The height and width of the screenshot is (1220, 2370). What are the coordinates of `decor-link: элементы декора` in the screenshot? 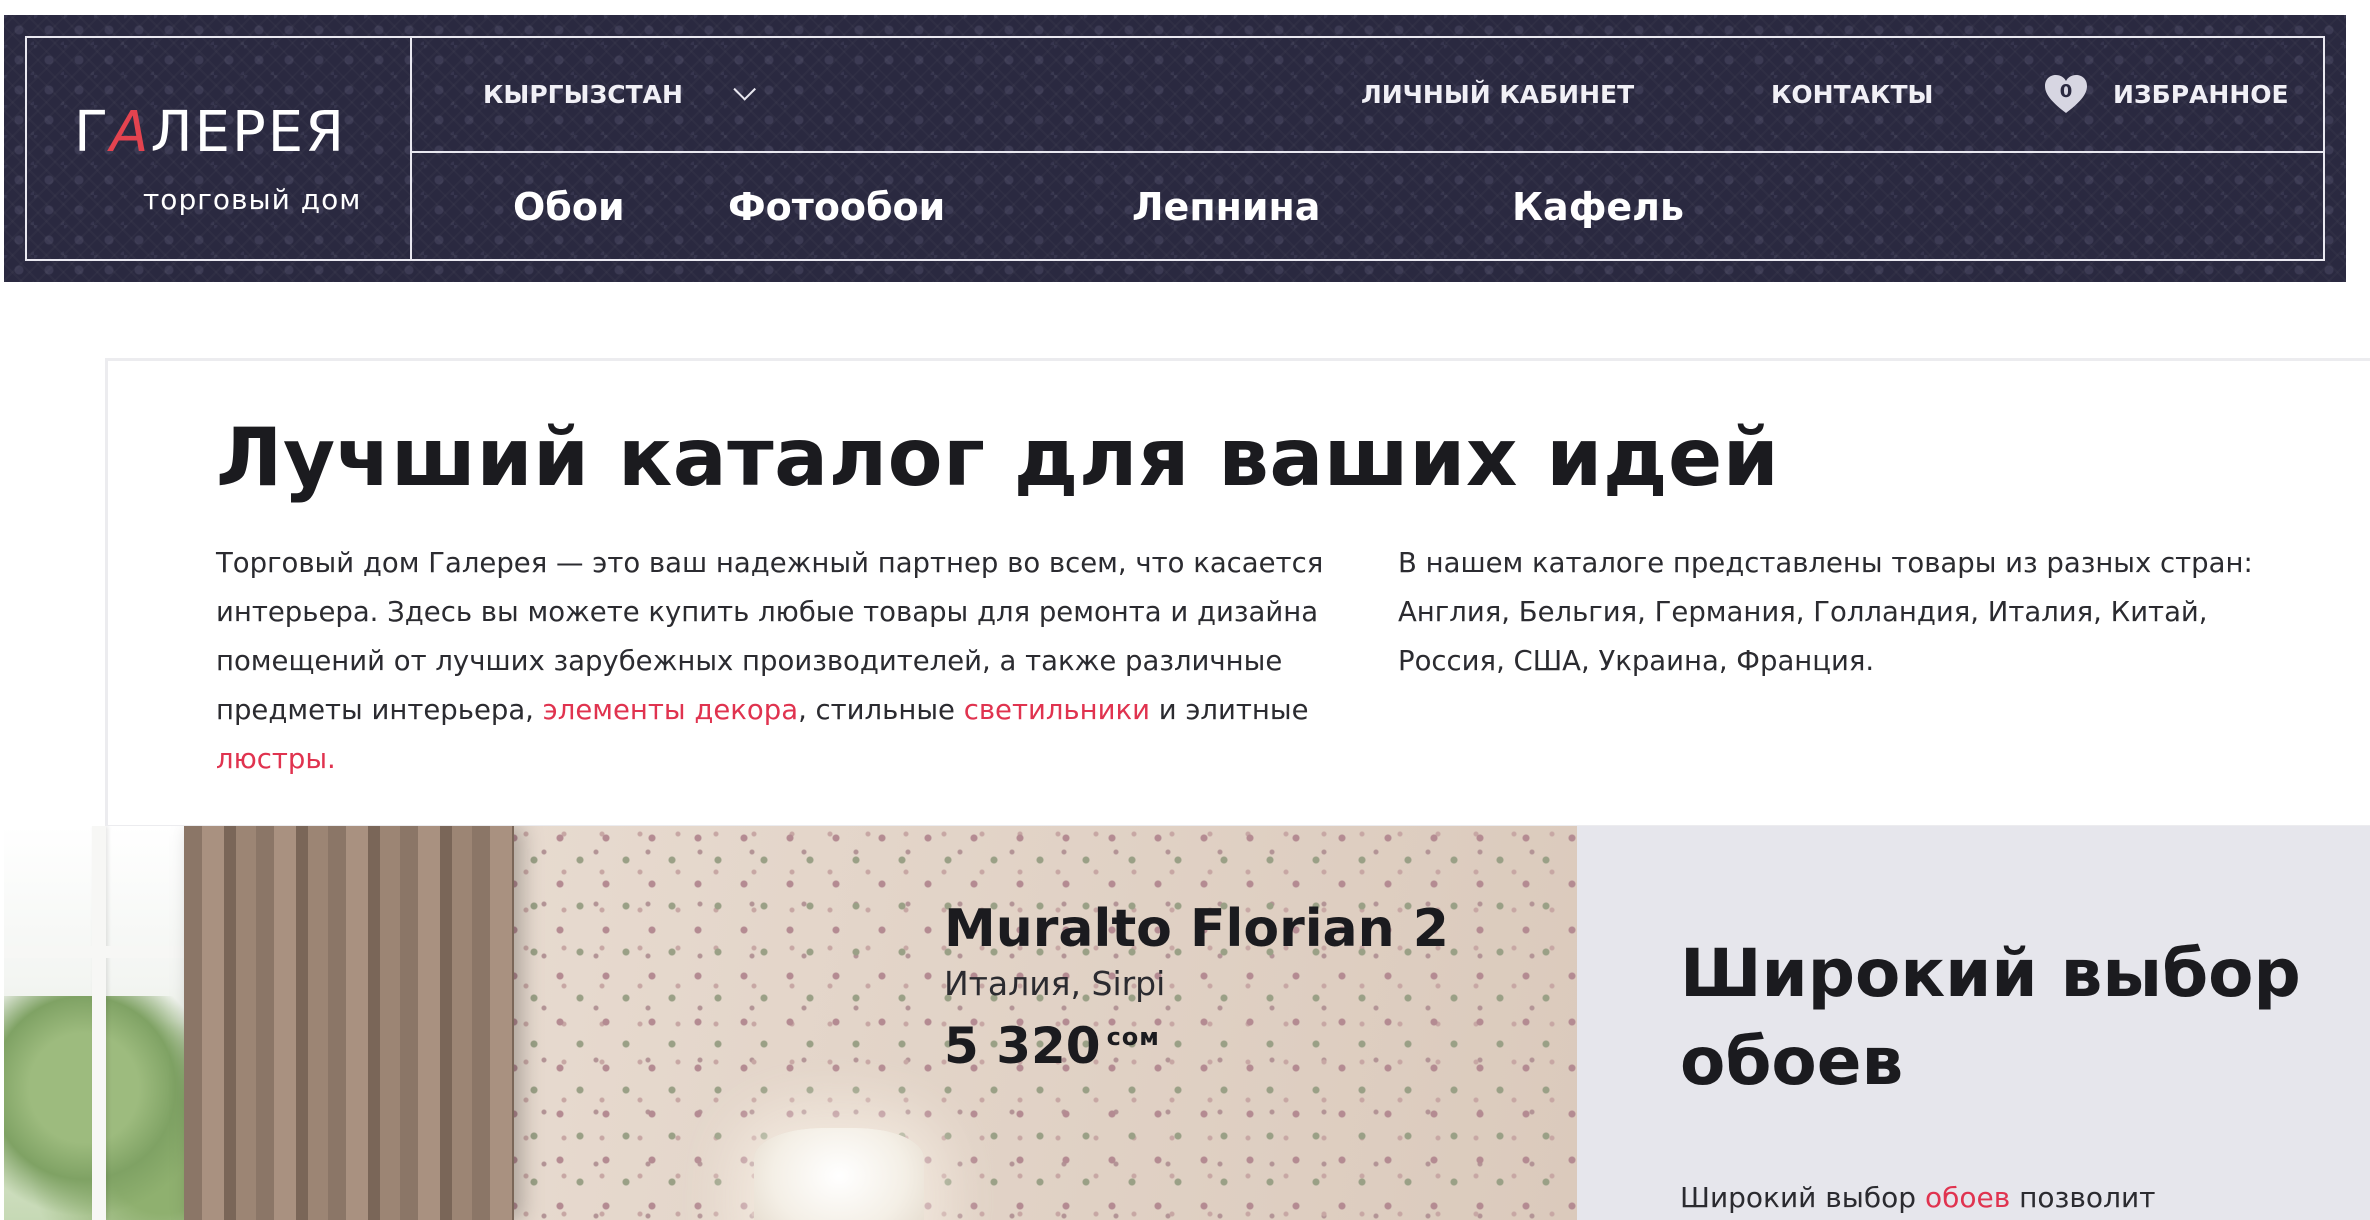 It's located at (670, 710).